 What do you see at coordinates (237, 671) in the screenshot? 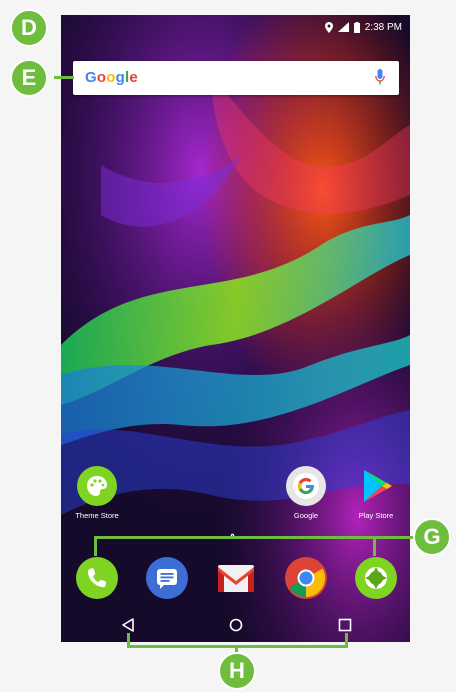
I see `callout-h: H` at bounding box center [237, 671].